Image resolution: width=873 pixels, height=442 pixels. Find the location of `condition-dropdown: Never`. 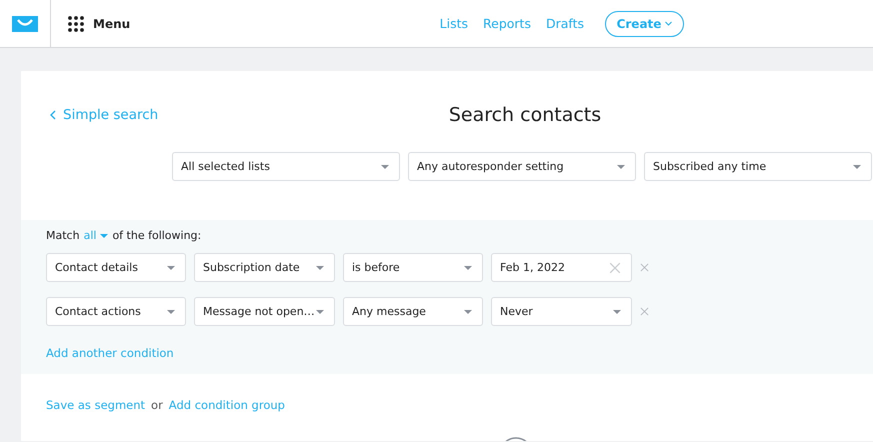

condition-dropdown: Never is located at coordinates (561, 311).